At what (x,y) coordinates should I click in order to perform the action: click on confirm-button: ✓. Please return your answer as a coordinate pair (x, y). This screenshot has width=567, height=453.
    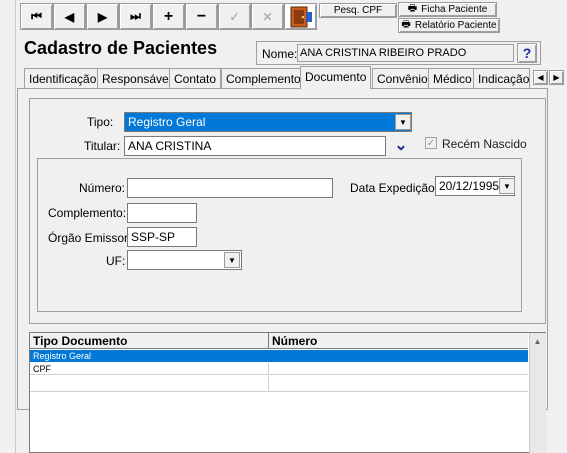
    Looking at the image, I should click on (234, 16).